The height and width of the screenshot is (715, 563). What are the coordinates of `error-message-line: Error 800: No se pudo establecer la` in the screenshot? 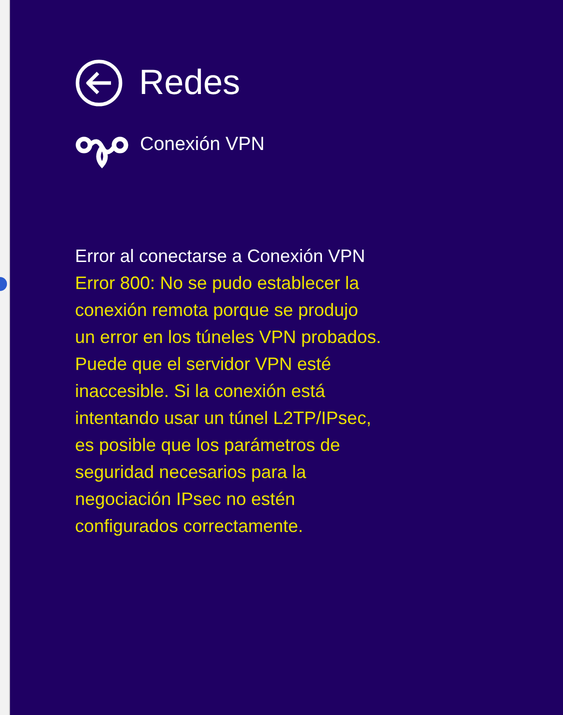 It's located at (217, 283).